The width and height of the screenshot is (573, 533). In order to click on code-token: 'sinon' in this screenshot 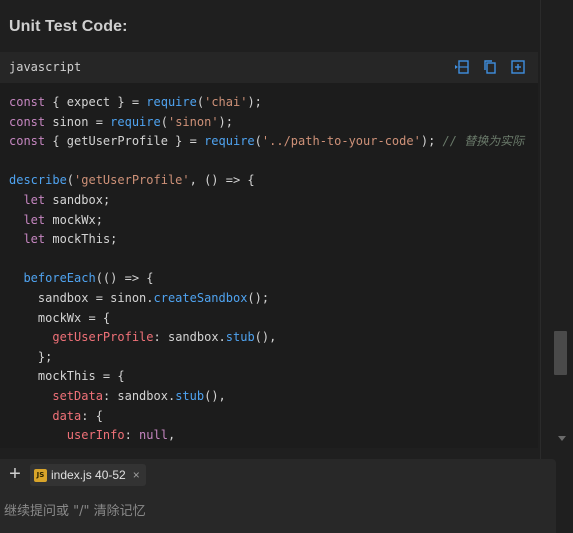, I will do `click(193, 121)`.